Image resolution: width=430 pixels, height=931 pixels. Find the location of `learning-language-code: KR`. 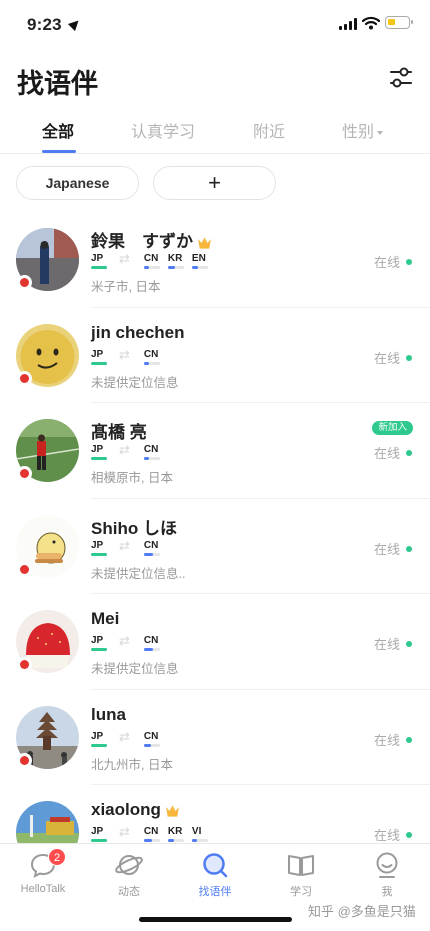

learning-language-code: KR is located at coordinates (175, 258).